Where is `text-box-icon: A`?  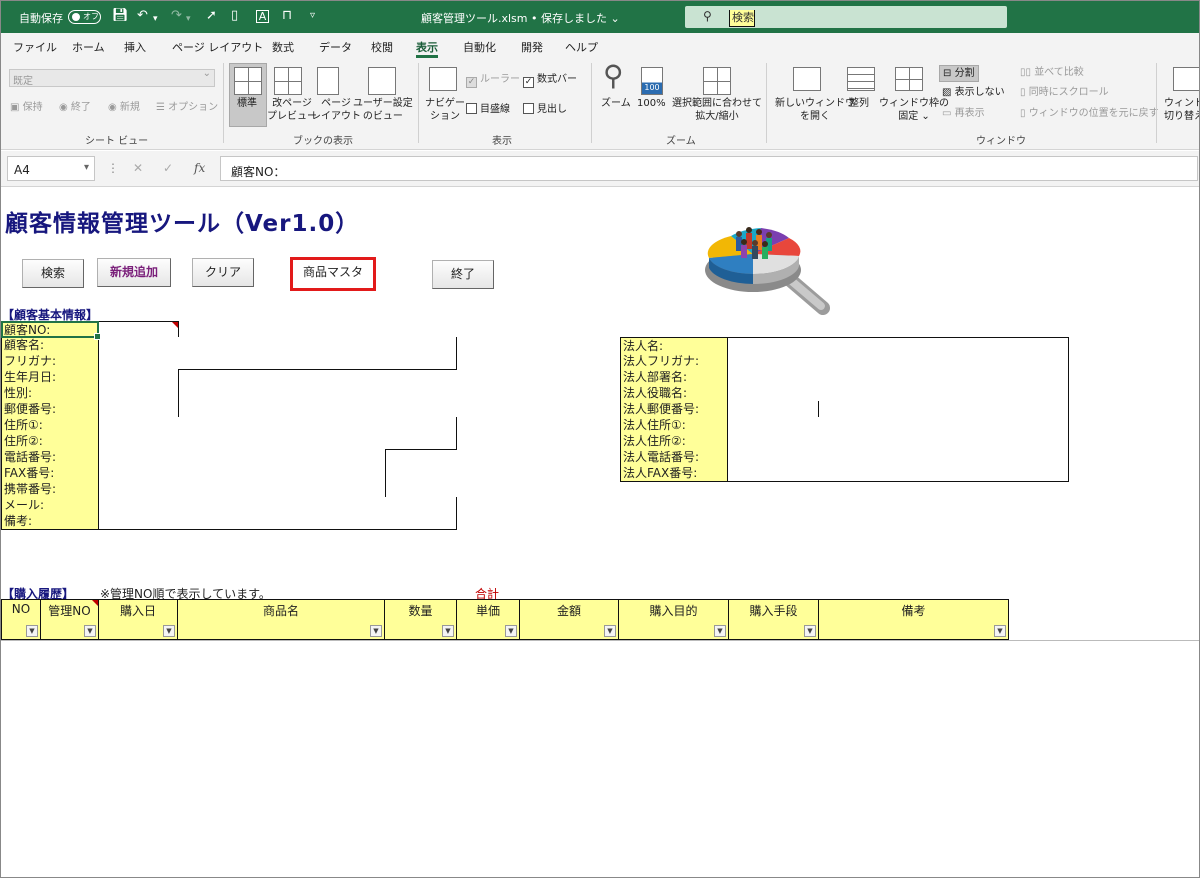 text-box-icon: A is located at coordinates (262, 16).